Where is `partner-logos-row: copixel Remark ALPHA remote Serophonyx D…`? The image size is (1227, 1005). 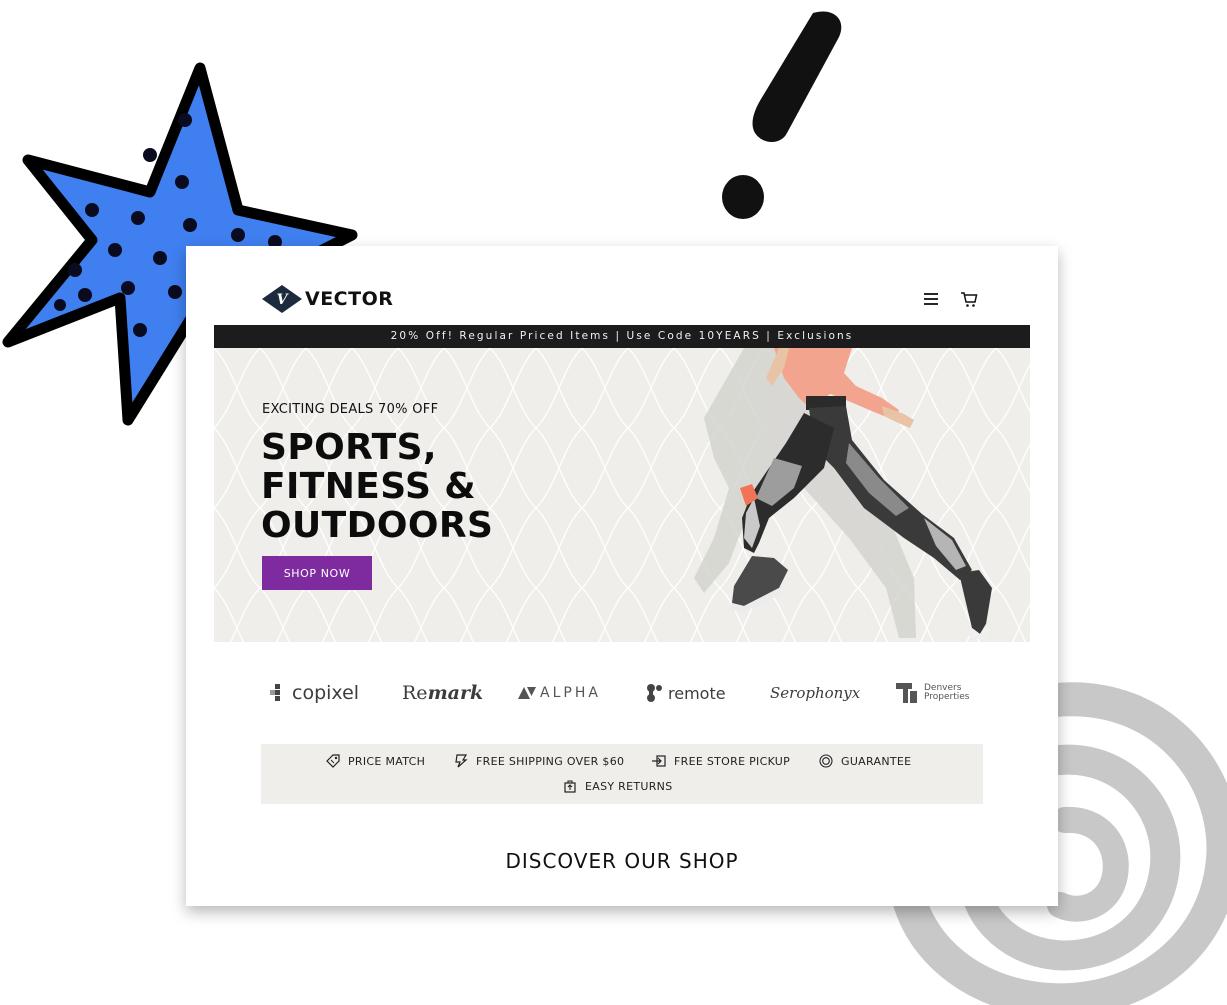
partner-logos-row: copixel Remark ALPHA remote Serophonyx D… is located at coordinates (622, 693).